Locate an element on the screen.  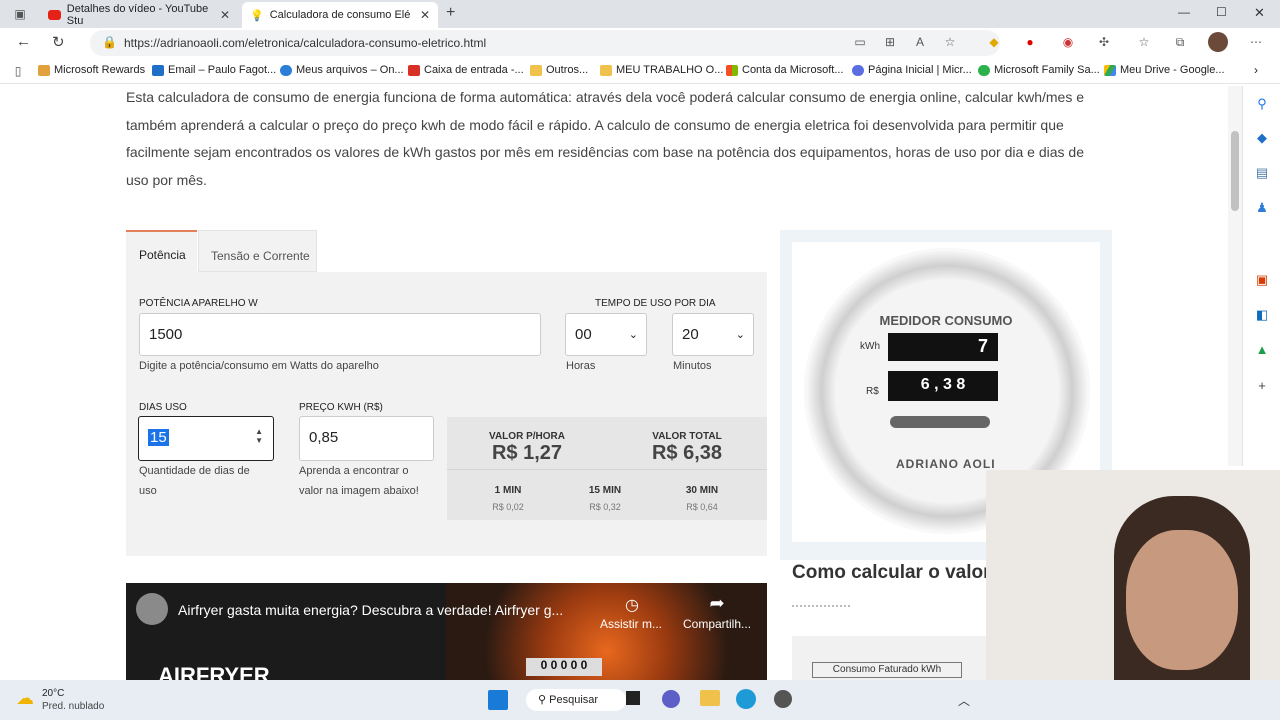
search-label: Pesquisar is located at coordinates (574, 700).